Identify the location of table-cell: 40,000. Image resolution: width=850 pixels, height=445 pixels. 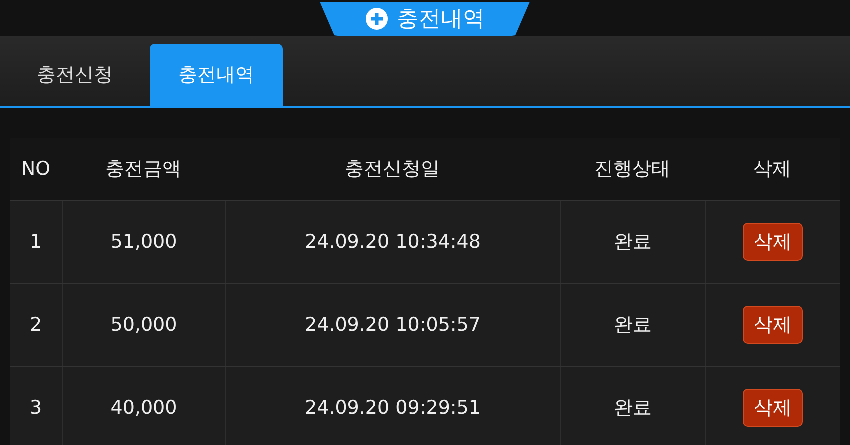
(143, 406).